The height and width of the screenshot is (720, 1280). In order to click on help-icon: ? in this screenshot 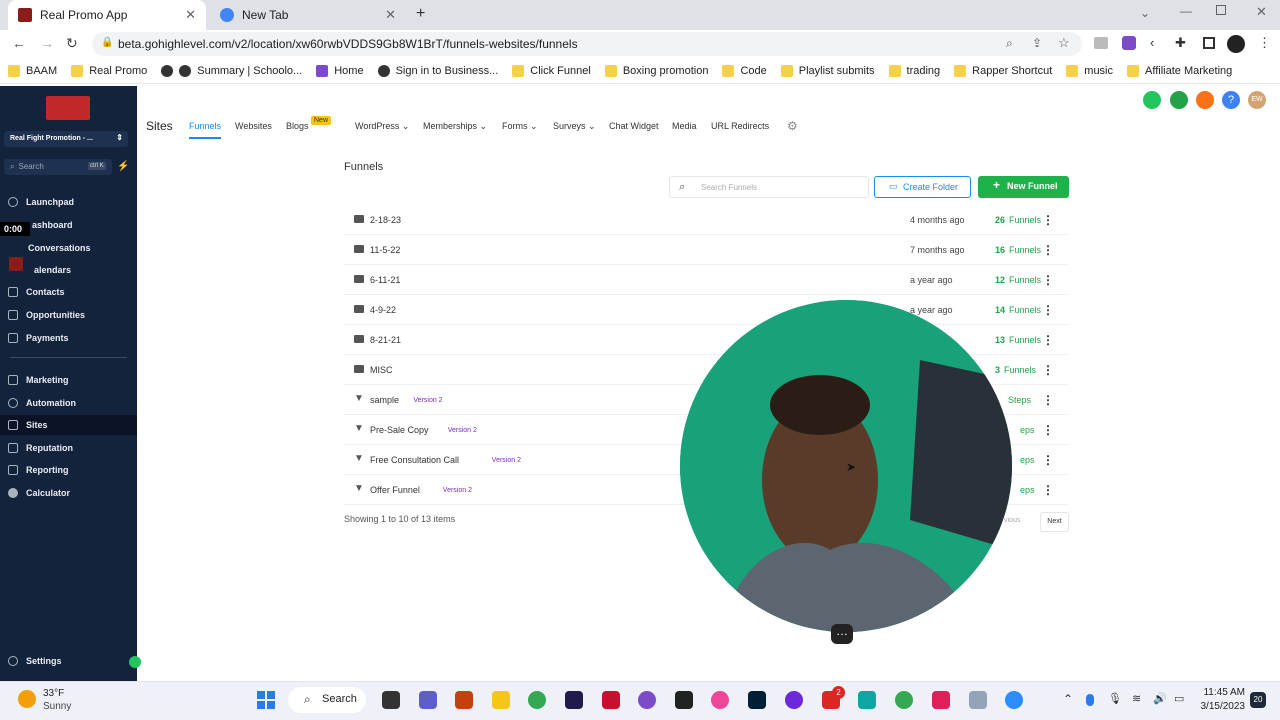, I will do `click(1231, 100)`.